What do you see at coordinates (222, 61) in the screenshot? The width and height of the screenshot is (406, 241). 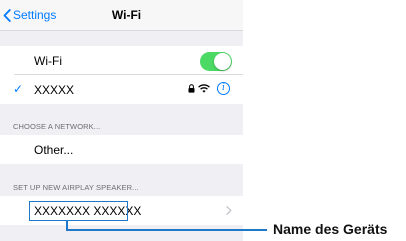 I see `toggle-knob` at bounding box center [222, 61].